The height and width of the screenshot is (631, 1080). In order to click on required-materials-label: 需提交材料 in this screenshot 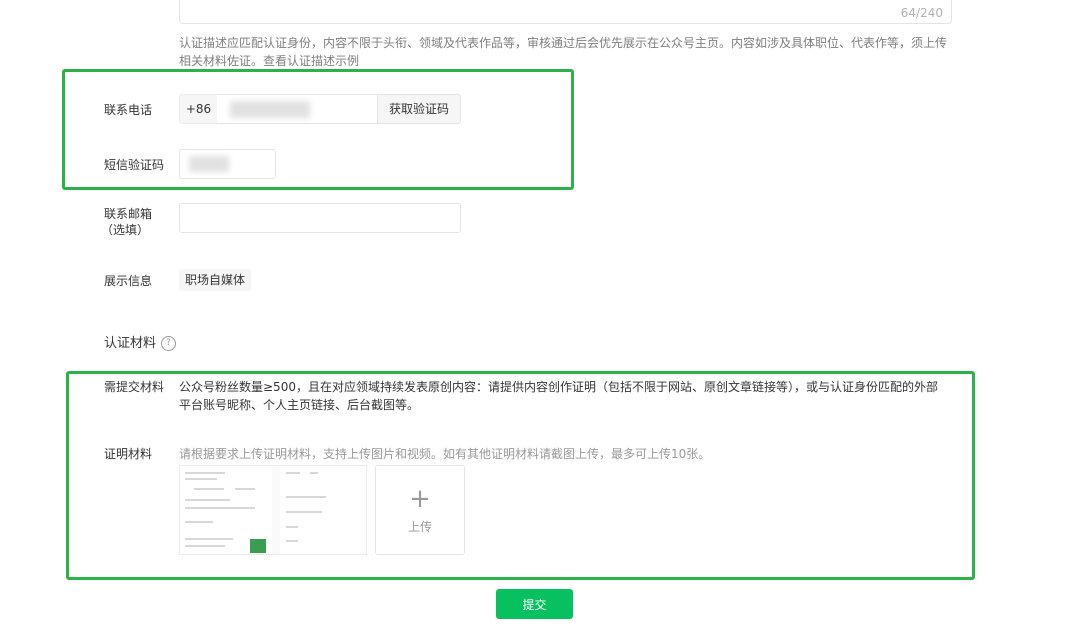, I will do `click(134, 387)`.